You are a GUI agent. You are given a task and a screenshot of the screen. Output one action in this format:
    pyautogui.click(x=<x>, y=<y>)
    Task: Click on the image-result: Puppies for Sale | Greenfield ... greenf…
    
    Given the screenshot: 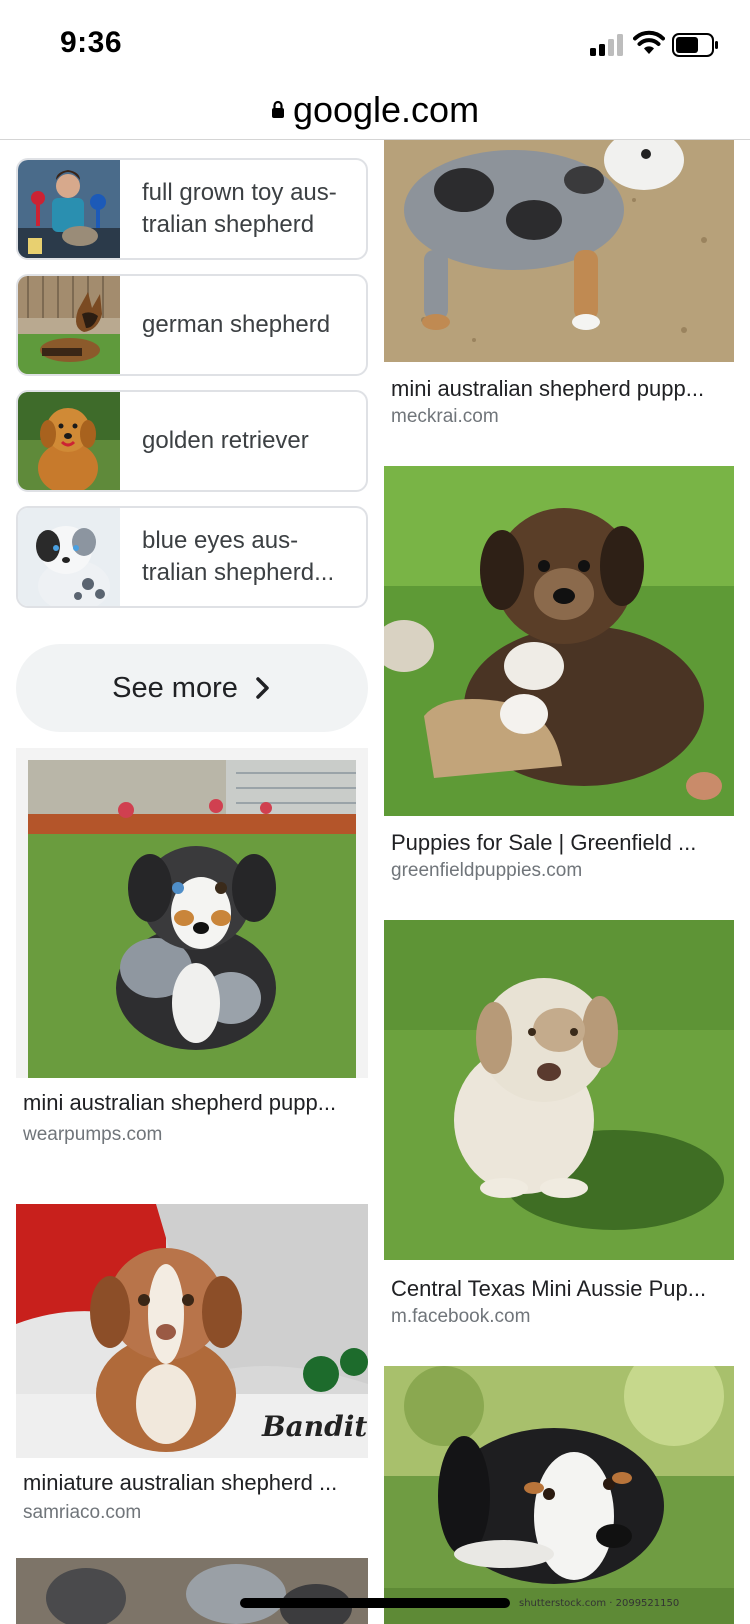 What is the action you would take?
    pyautogui.click(x=559, y=676)
    